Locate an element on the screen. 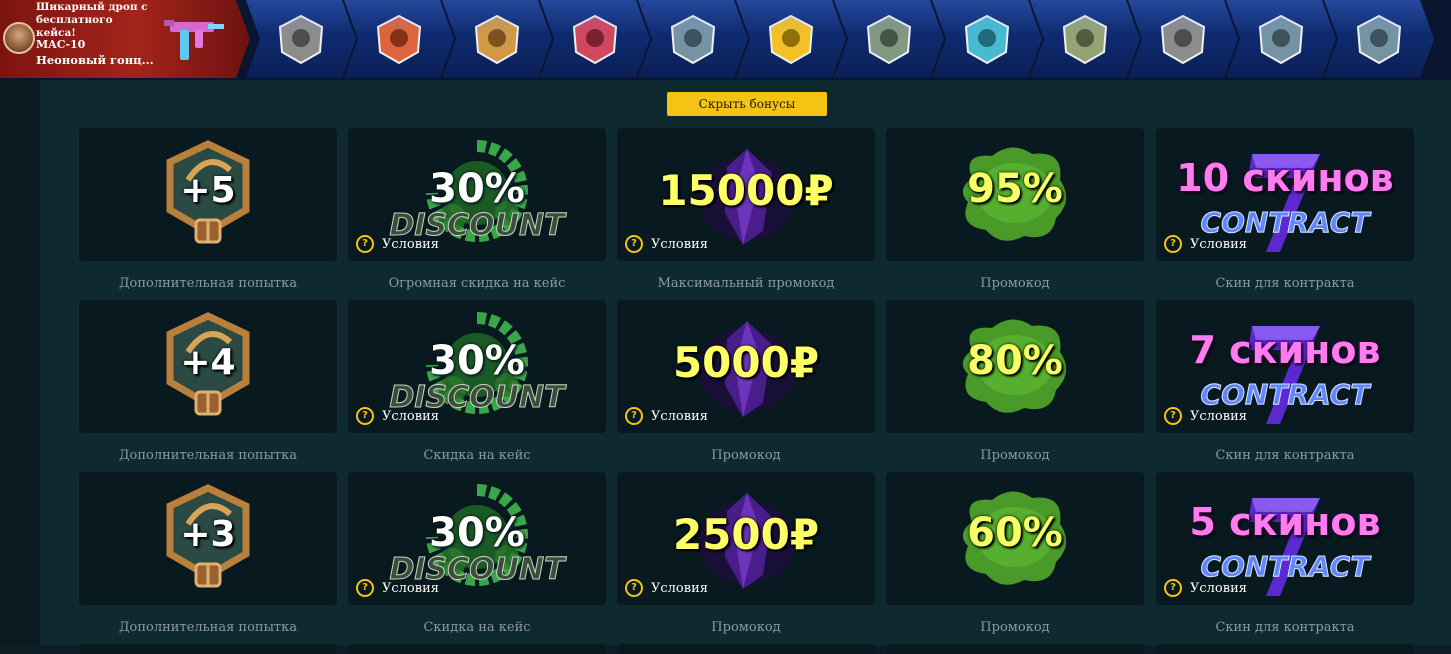 This screenshot has height=654, width=1451. rifle-icon is located at coordinates (1085, 39).